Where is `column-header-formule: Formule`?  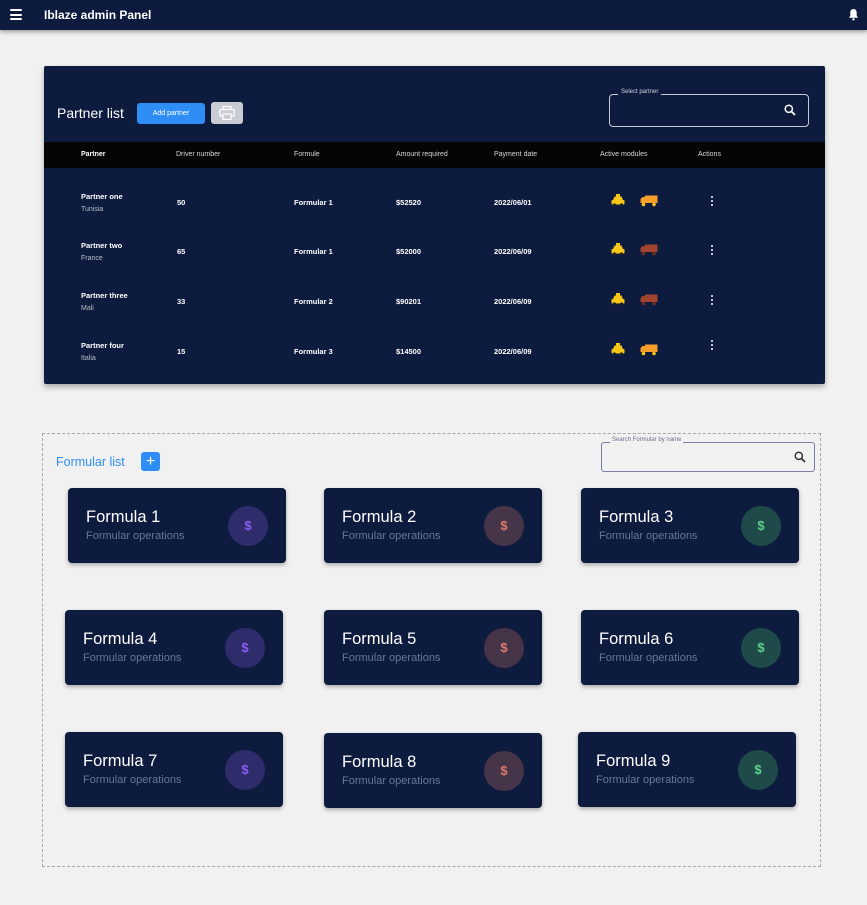 column-header-formule: Formule is located at coordinates (307, 154).